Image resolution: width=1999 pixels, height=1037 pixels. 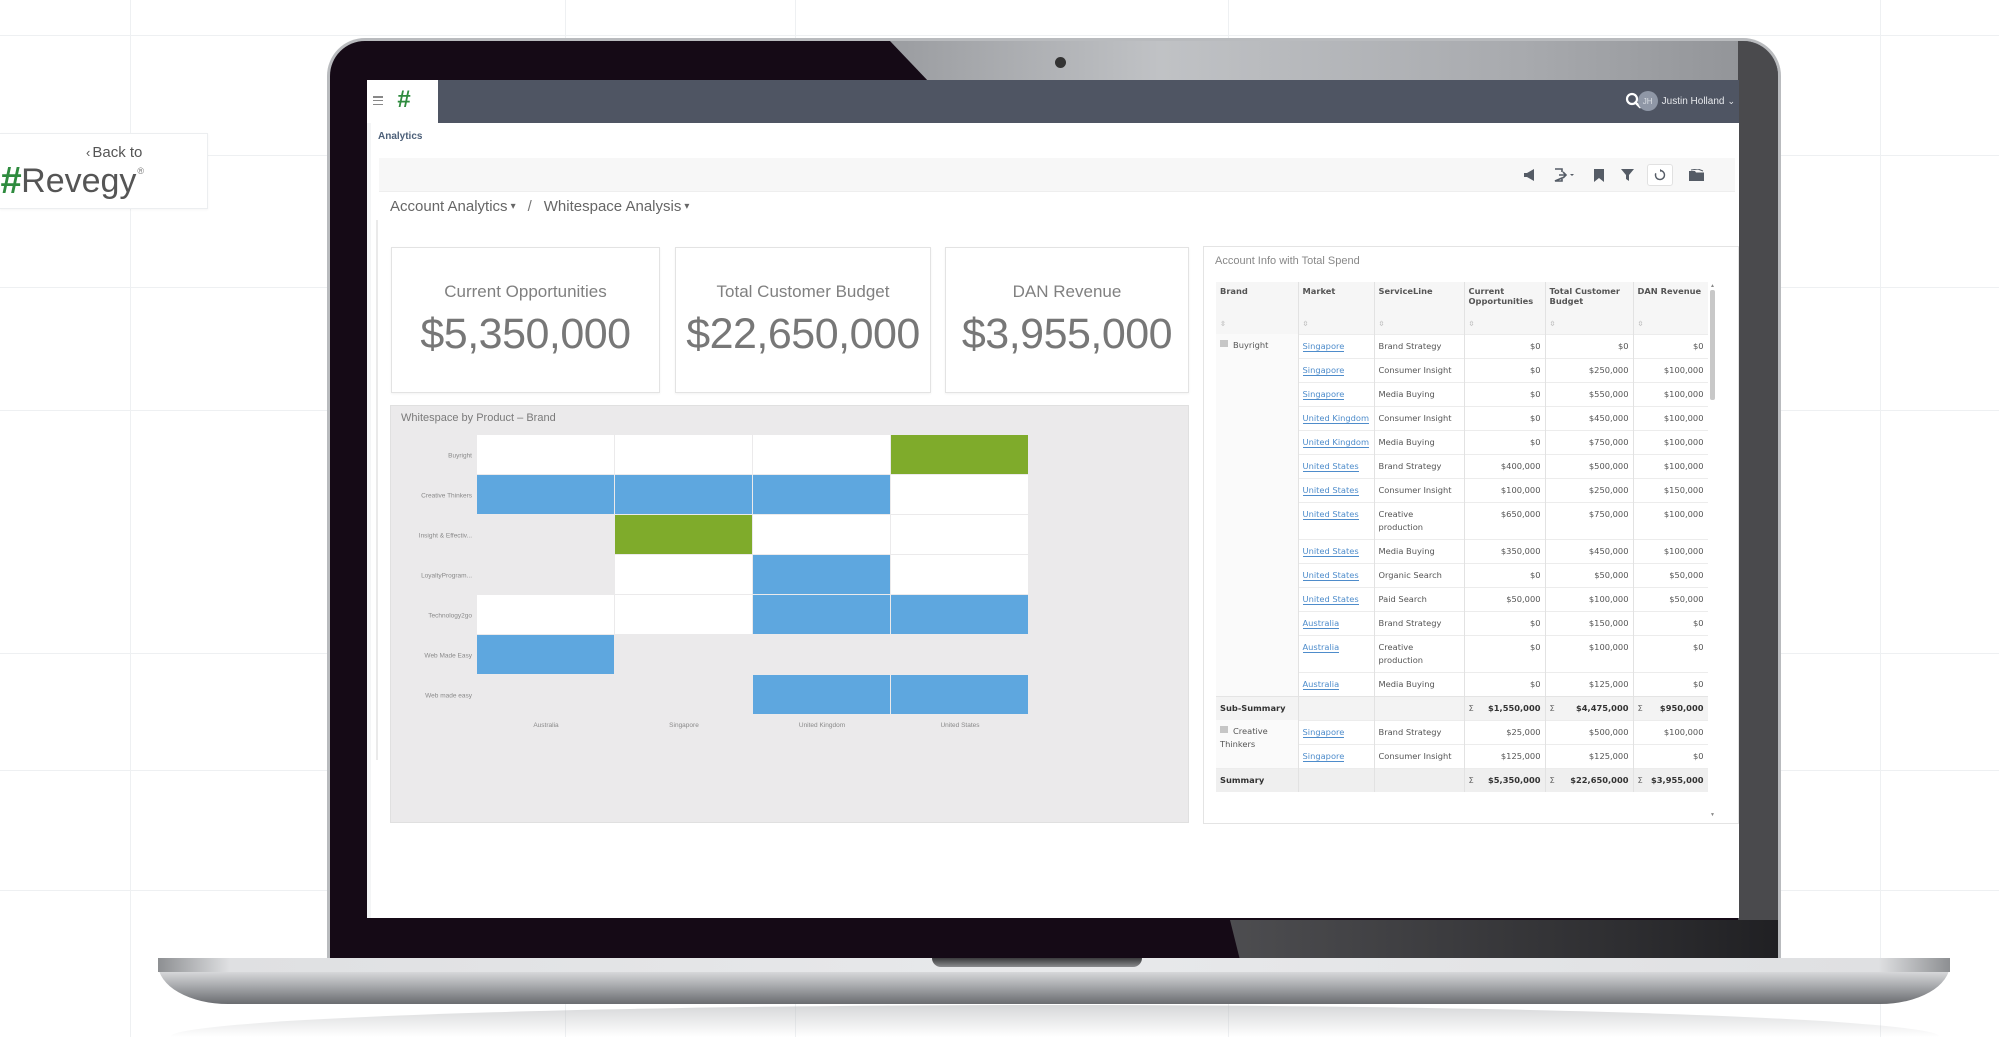 What do you see at coordinates (959, 454) in the screenshot?
I see `heatmap-cell: Buyright / United States: green` at bounding box center [959, 454].